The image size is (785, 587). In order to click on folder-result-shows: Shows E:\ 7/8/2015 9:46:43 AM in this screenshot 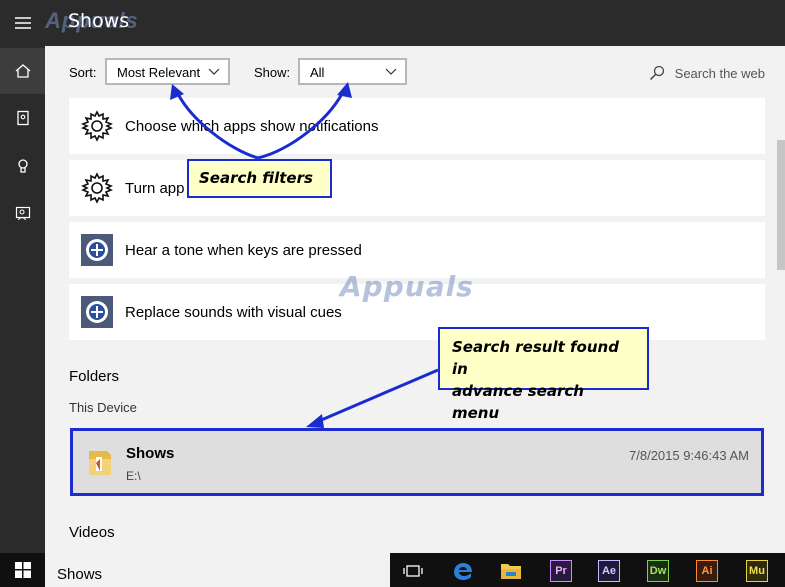, I will do `click(417, 462)`.